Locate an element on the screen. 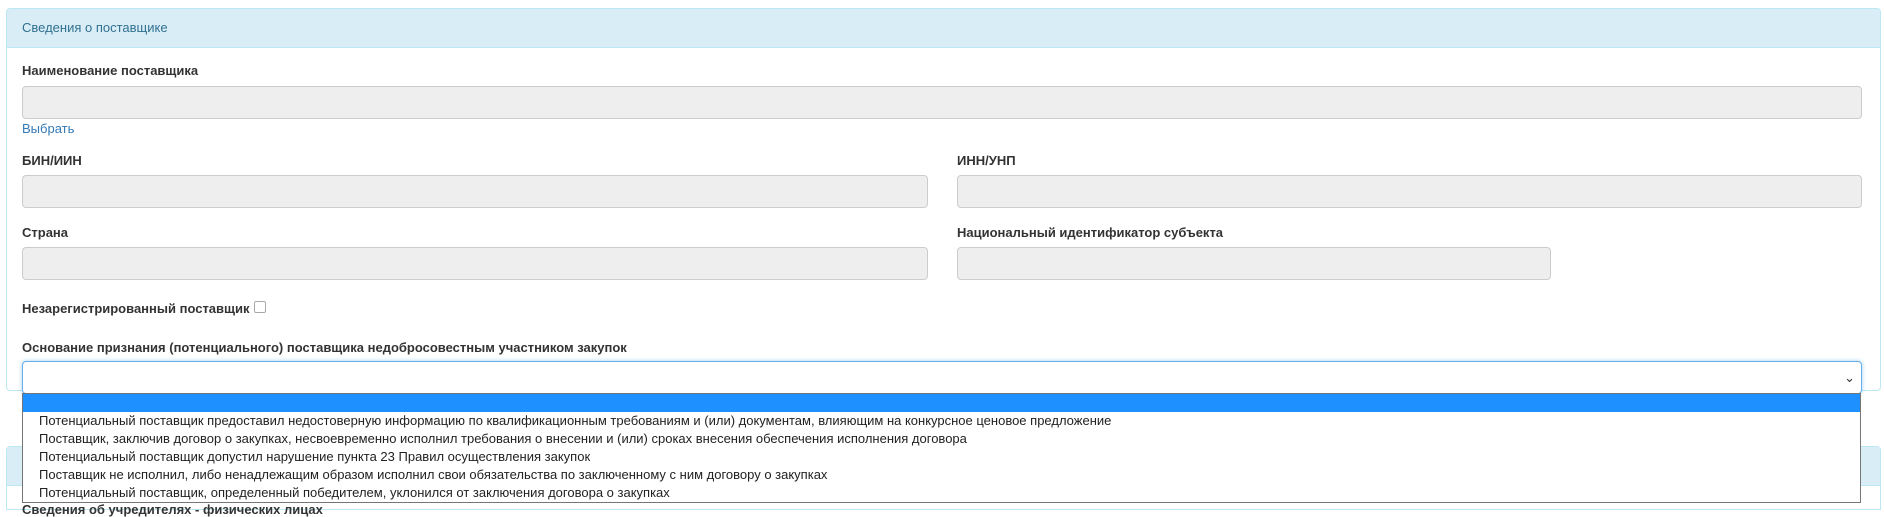 This screenshot has height=517, width=1884. bin-label: БИН/ИИН is located at coordinates (52, 160).